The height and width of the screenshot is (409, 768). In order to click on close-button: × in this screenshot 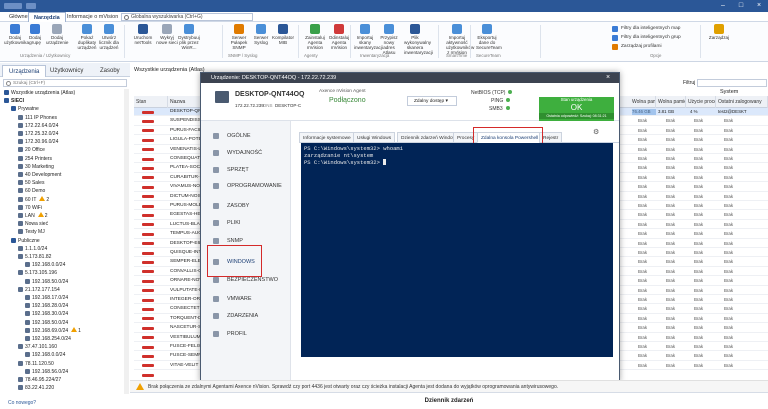, I will do `click(759, 6)`.